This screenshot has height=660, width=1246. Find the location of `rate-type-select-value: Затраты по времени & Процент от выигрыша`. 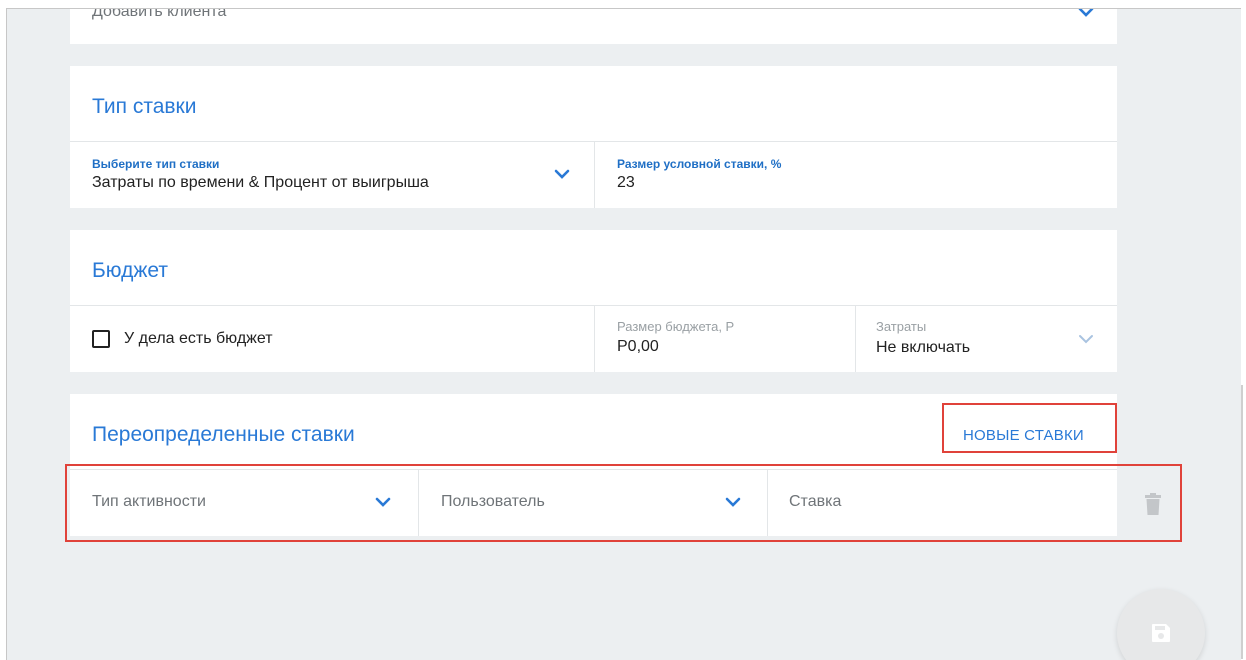

rate-type-select-value: Затраты по времени & Процент от выигрыша is located at coordinates (260, 182).